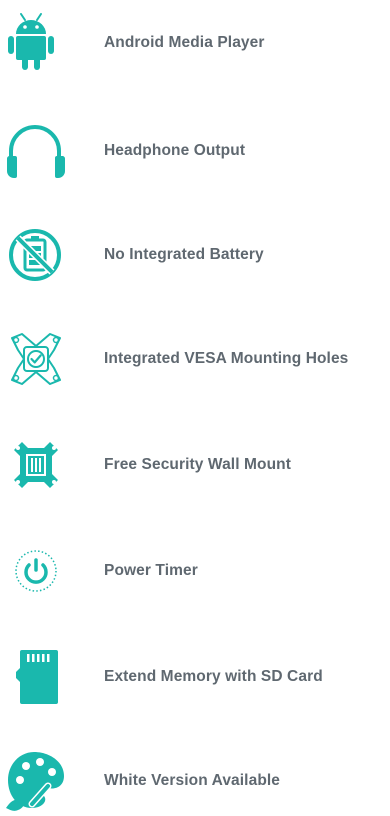  What do you see at coordinates (175, 150) in the screenshot?
I see `feature-label: Headphone Output` at bounding box center [175, 150].